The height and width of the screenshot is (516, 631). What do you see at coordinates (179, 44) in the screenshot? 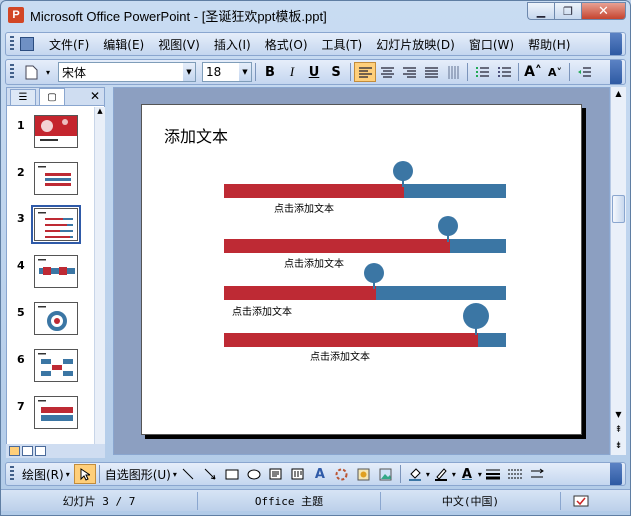
I see `menu-view: 视图(V)` at bounding box center [179, 44].